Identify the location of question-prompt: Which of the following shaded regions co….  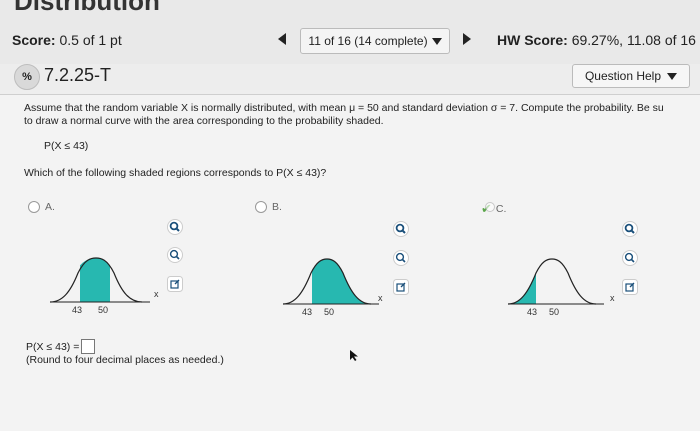
(175, 173).